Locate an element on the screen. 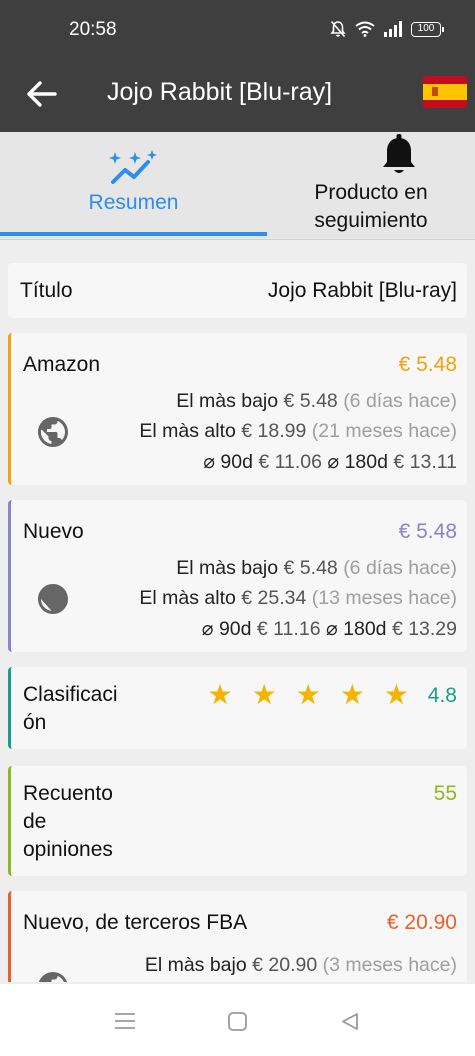  tab-producto-label: Producto en seguimiento is located at coordinates (371, 206).